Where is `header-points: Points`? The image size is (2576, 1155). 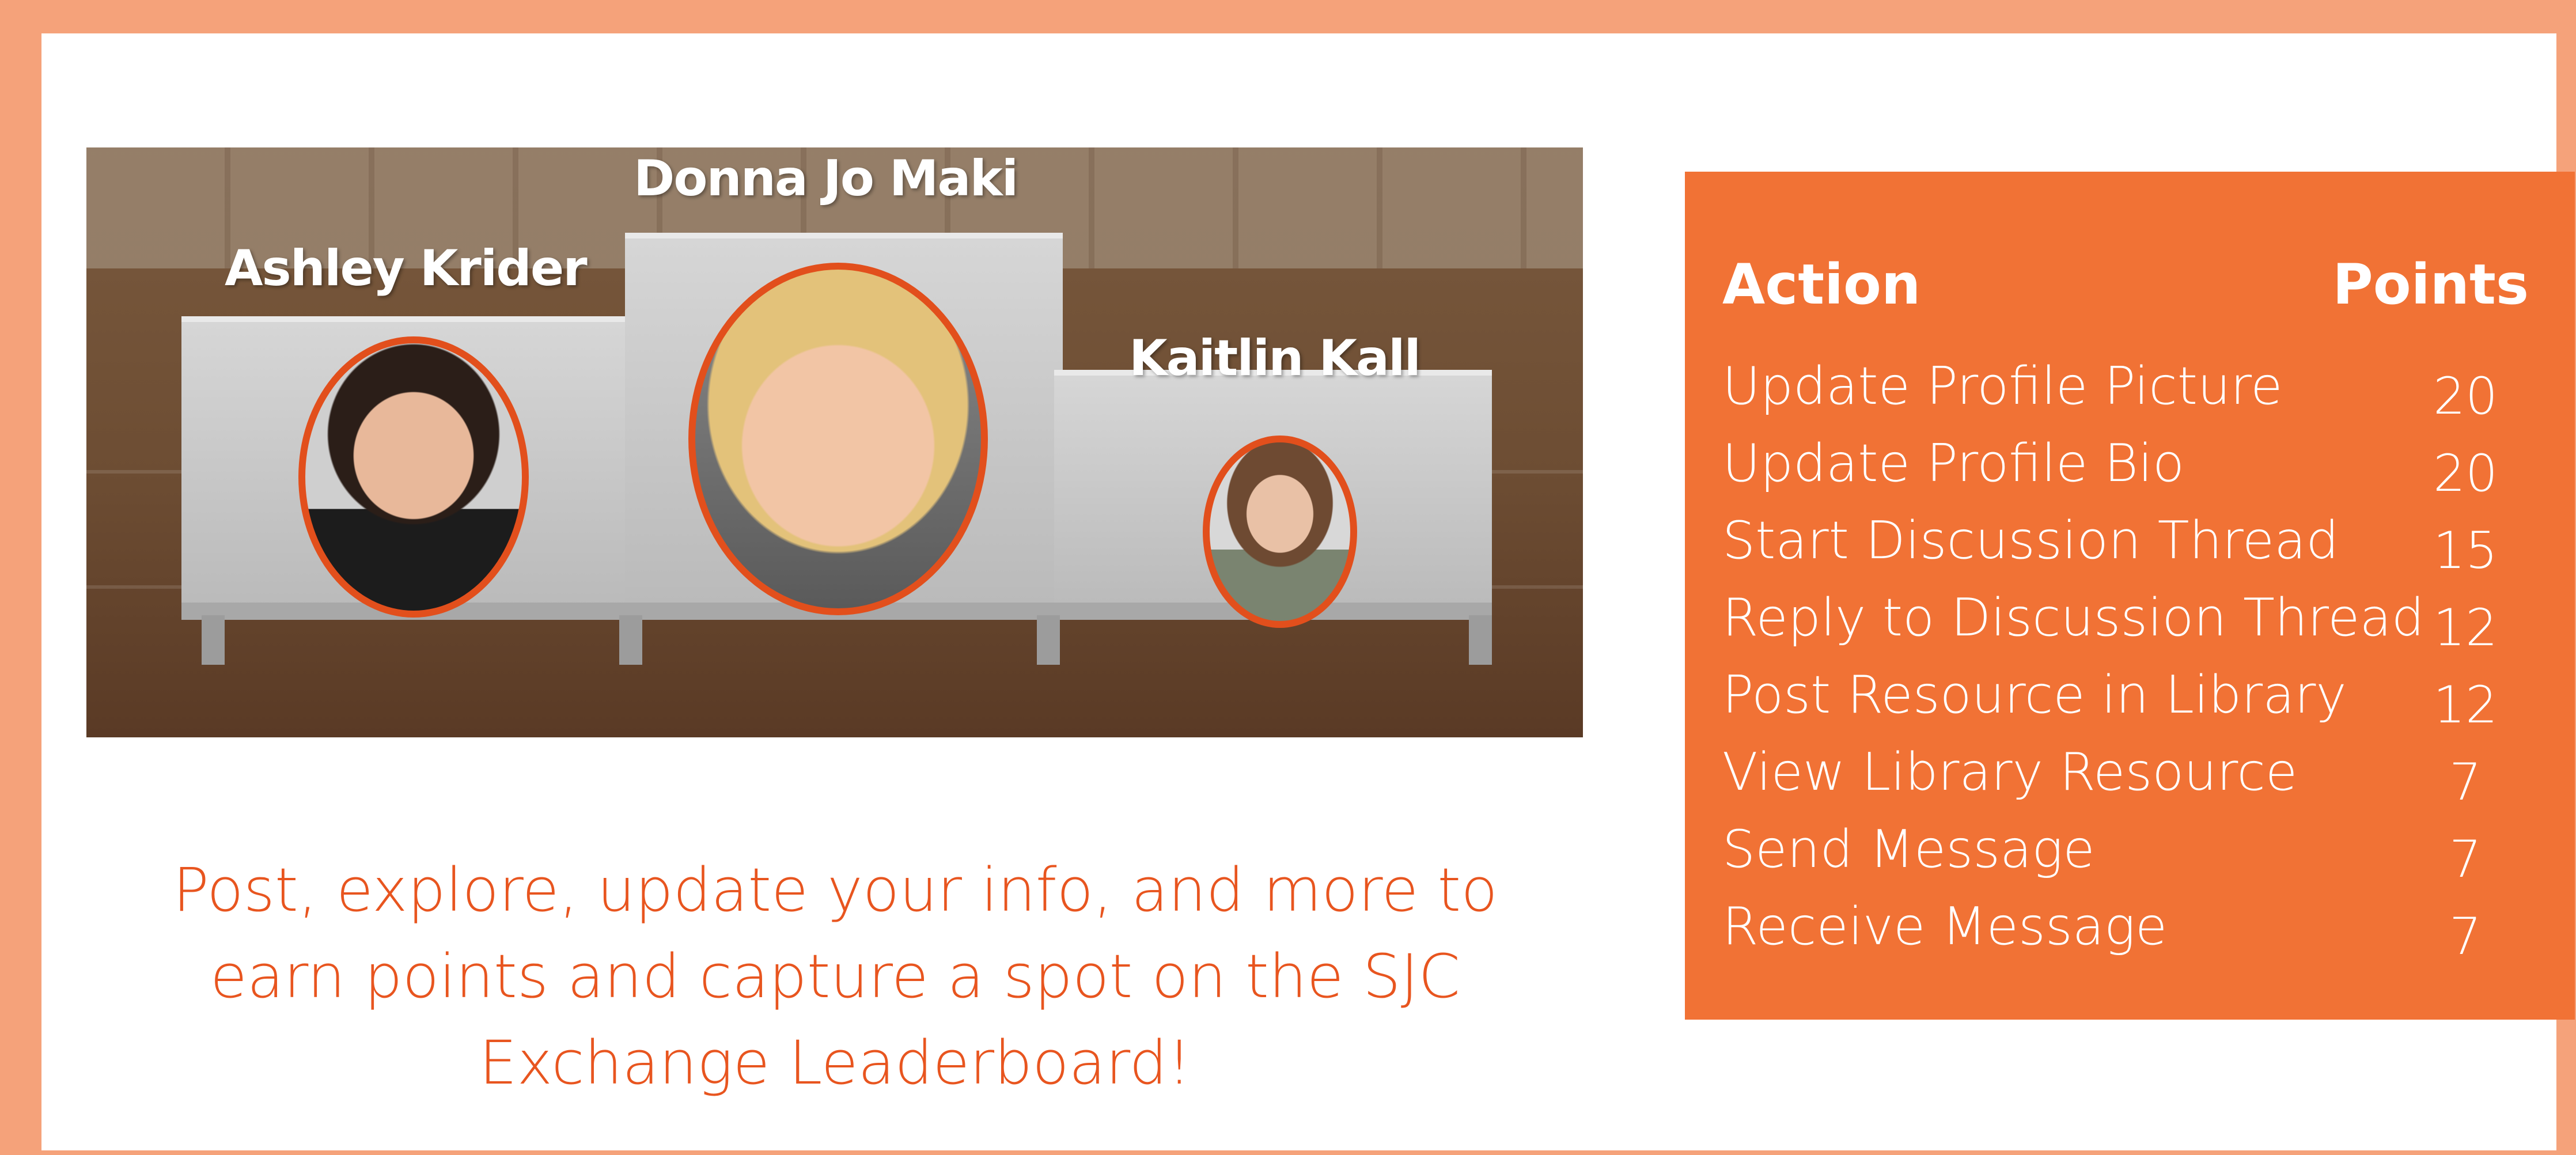
header-points: Points is located at coordinates (2430, 284).